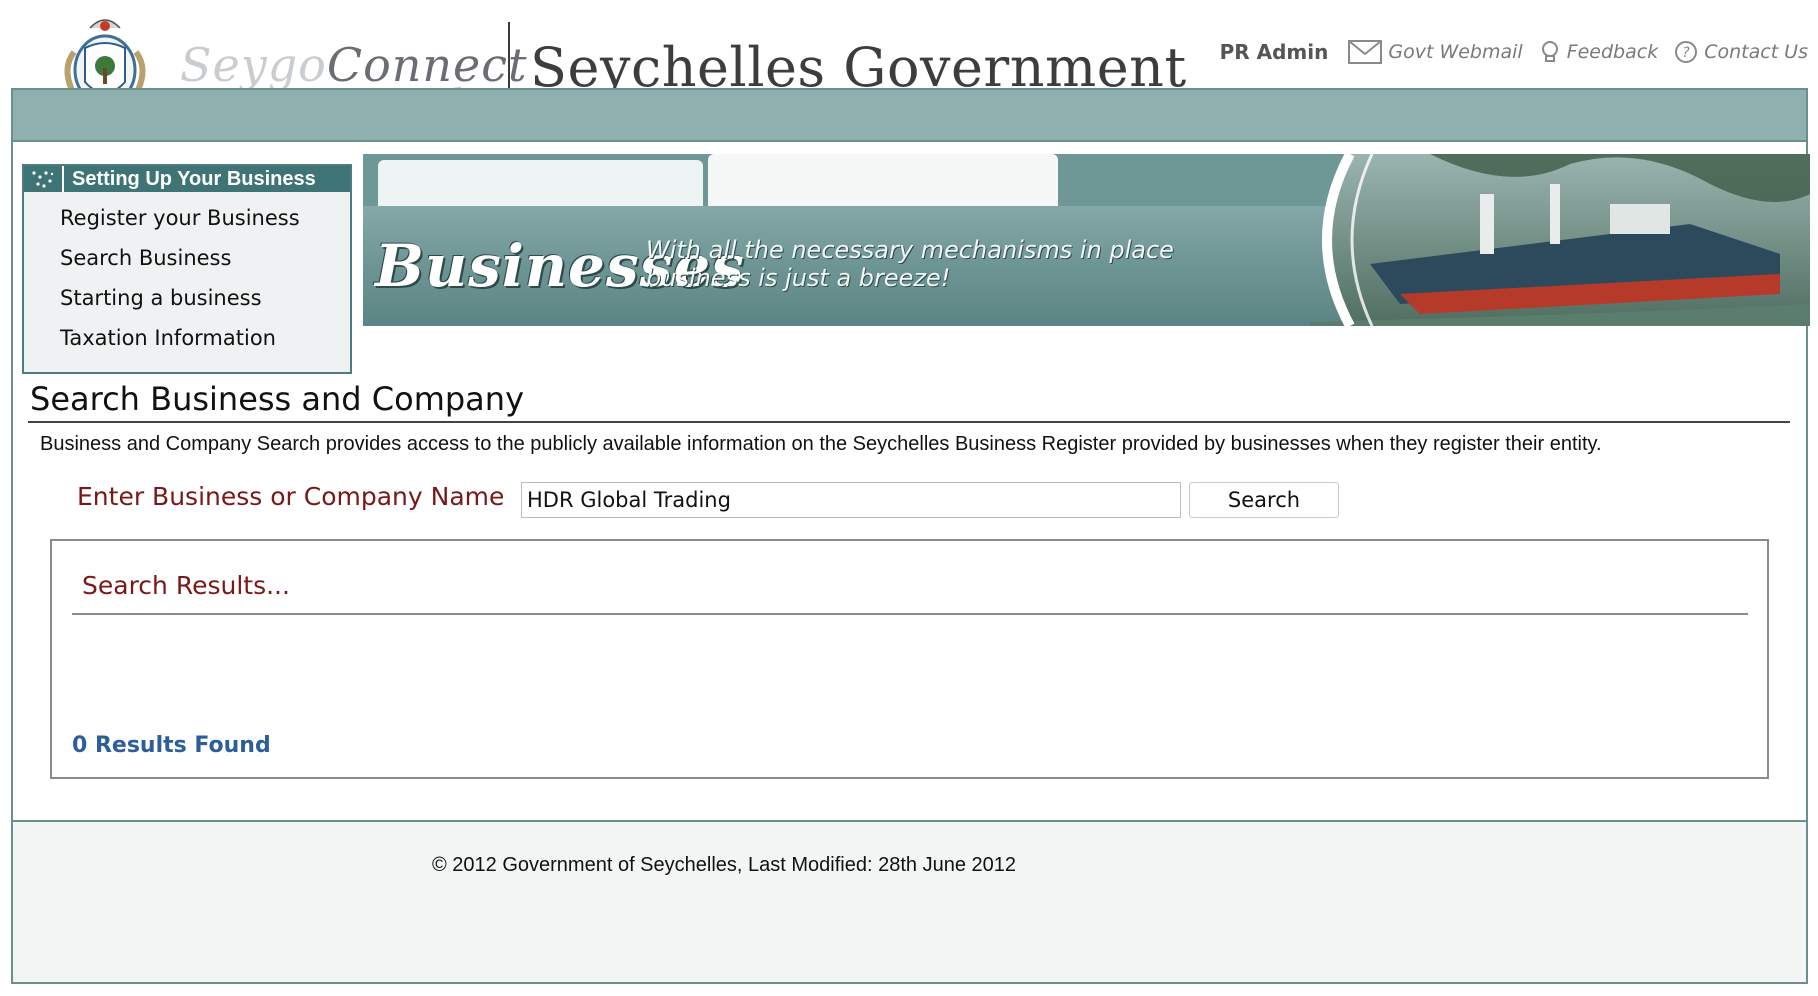  I want to click on page-title: Search Business and Company, so click(277, 399).